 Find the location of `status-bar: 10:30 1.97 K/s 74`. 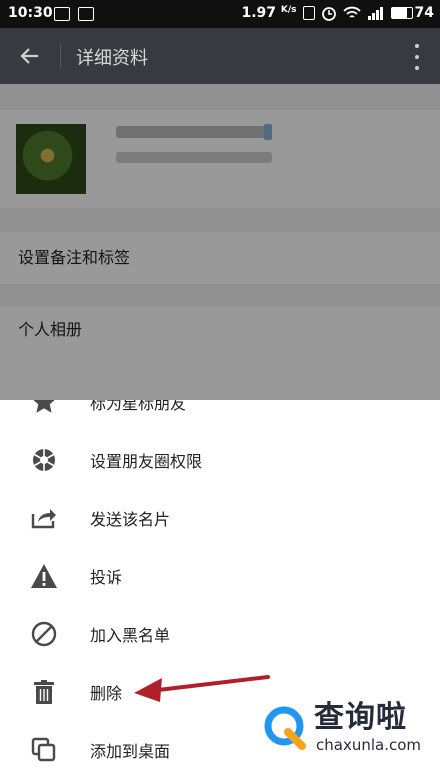

status-bar: 10:30 1.97 K/s 74 is located at coordinates (220, 14).